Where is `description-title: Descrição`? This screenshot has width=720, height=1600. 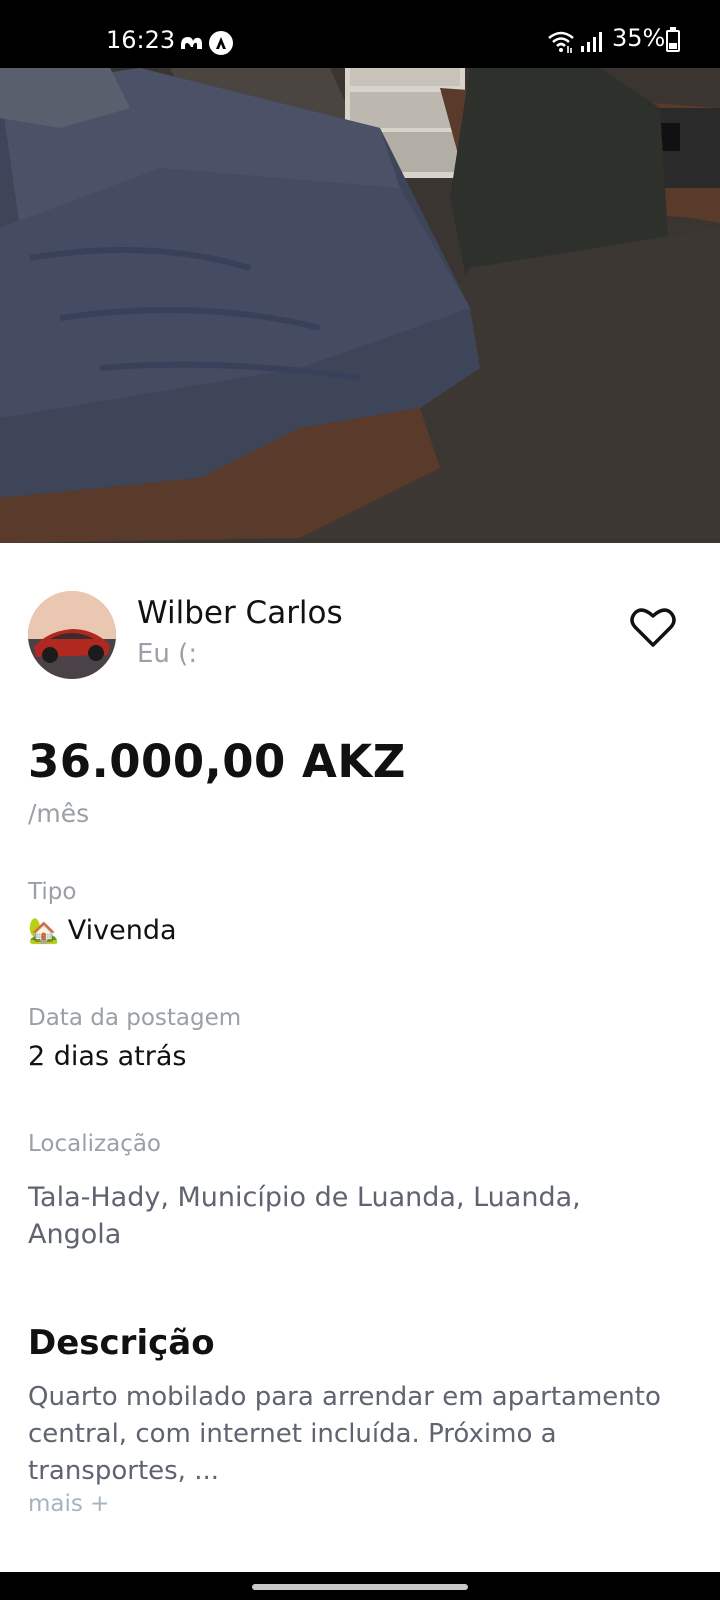 description-title: Descrição is located at coordinates (121, 1343).